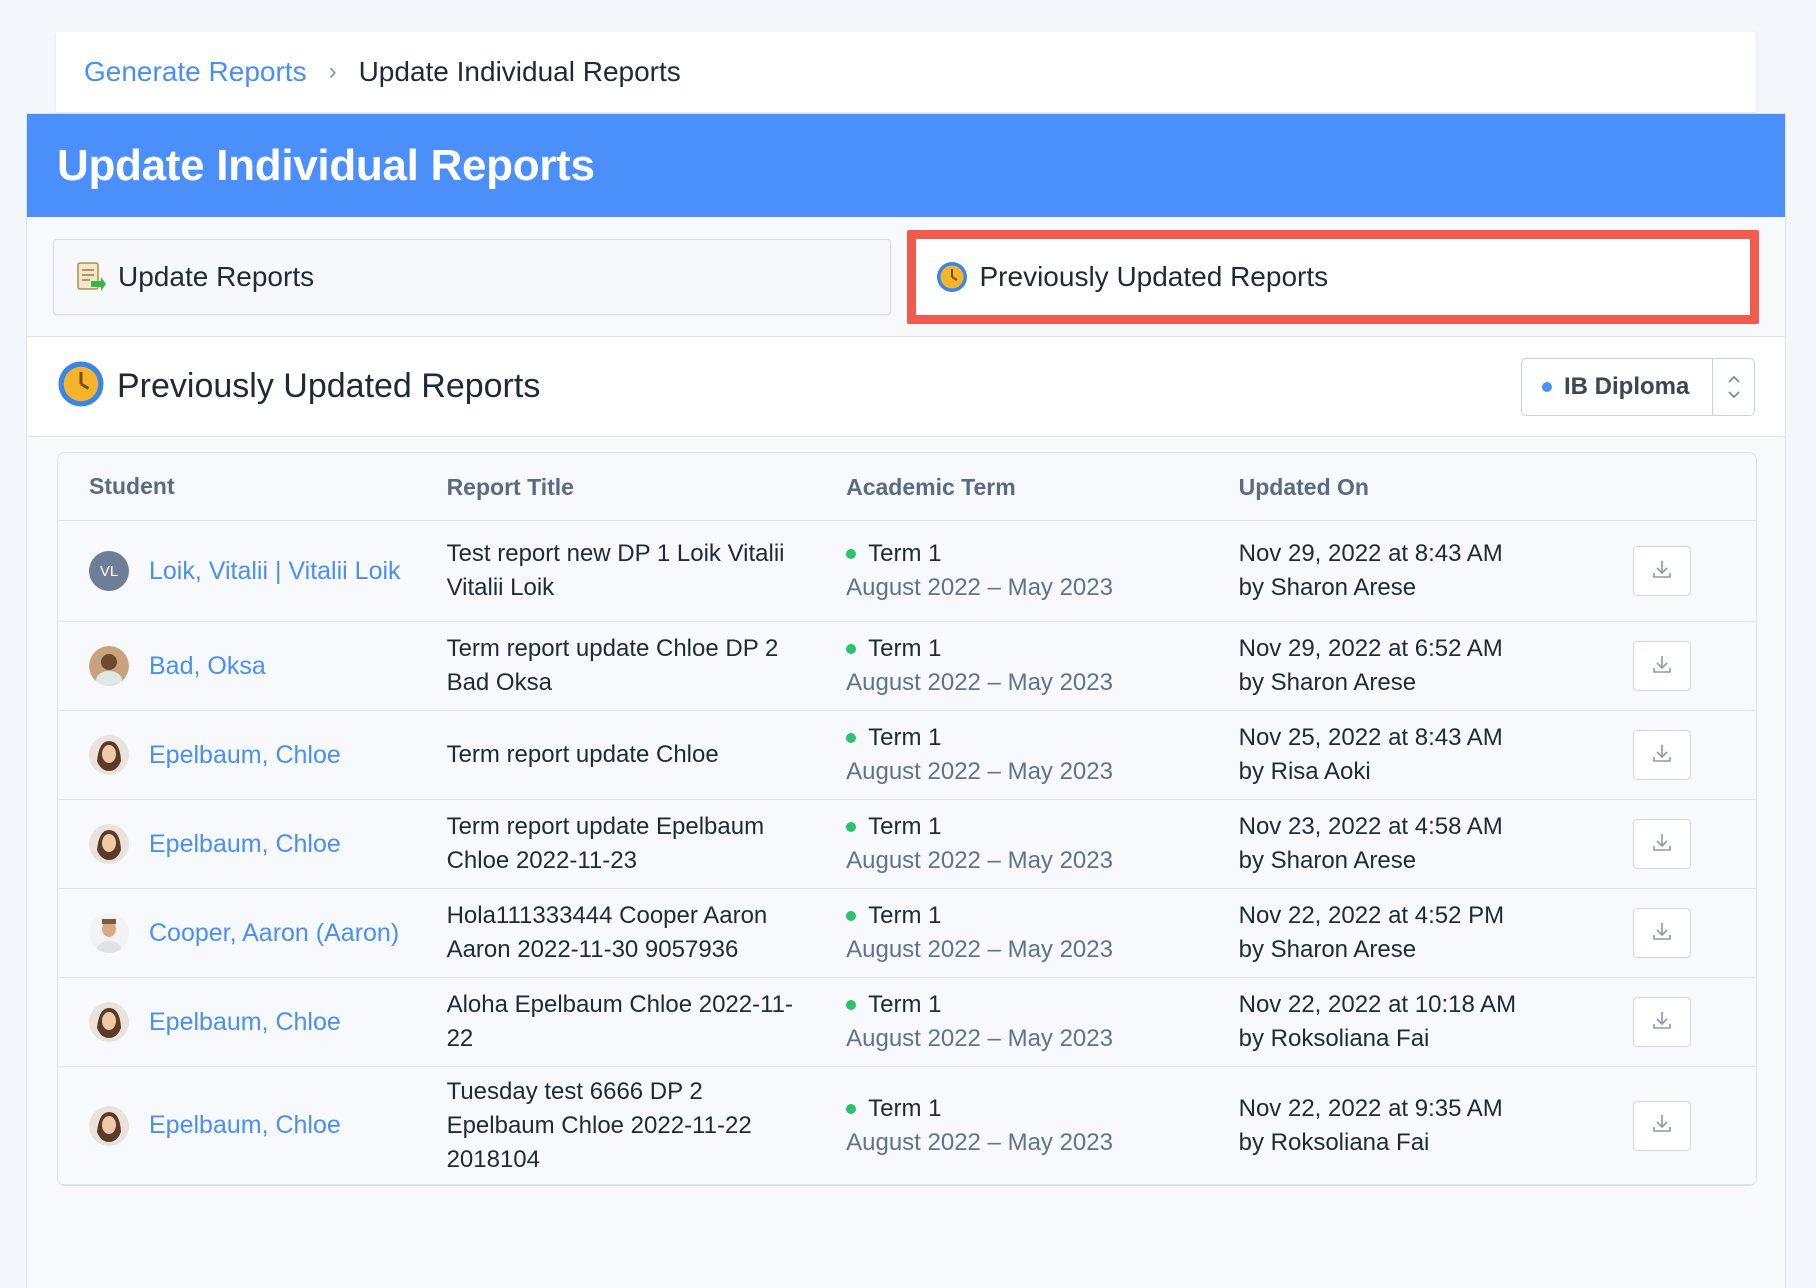 The width and height of the screenshot is (1816, 1288). I want to click on report-title-line: Term report update Chloe DP 2, so click(612, 648).